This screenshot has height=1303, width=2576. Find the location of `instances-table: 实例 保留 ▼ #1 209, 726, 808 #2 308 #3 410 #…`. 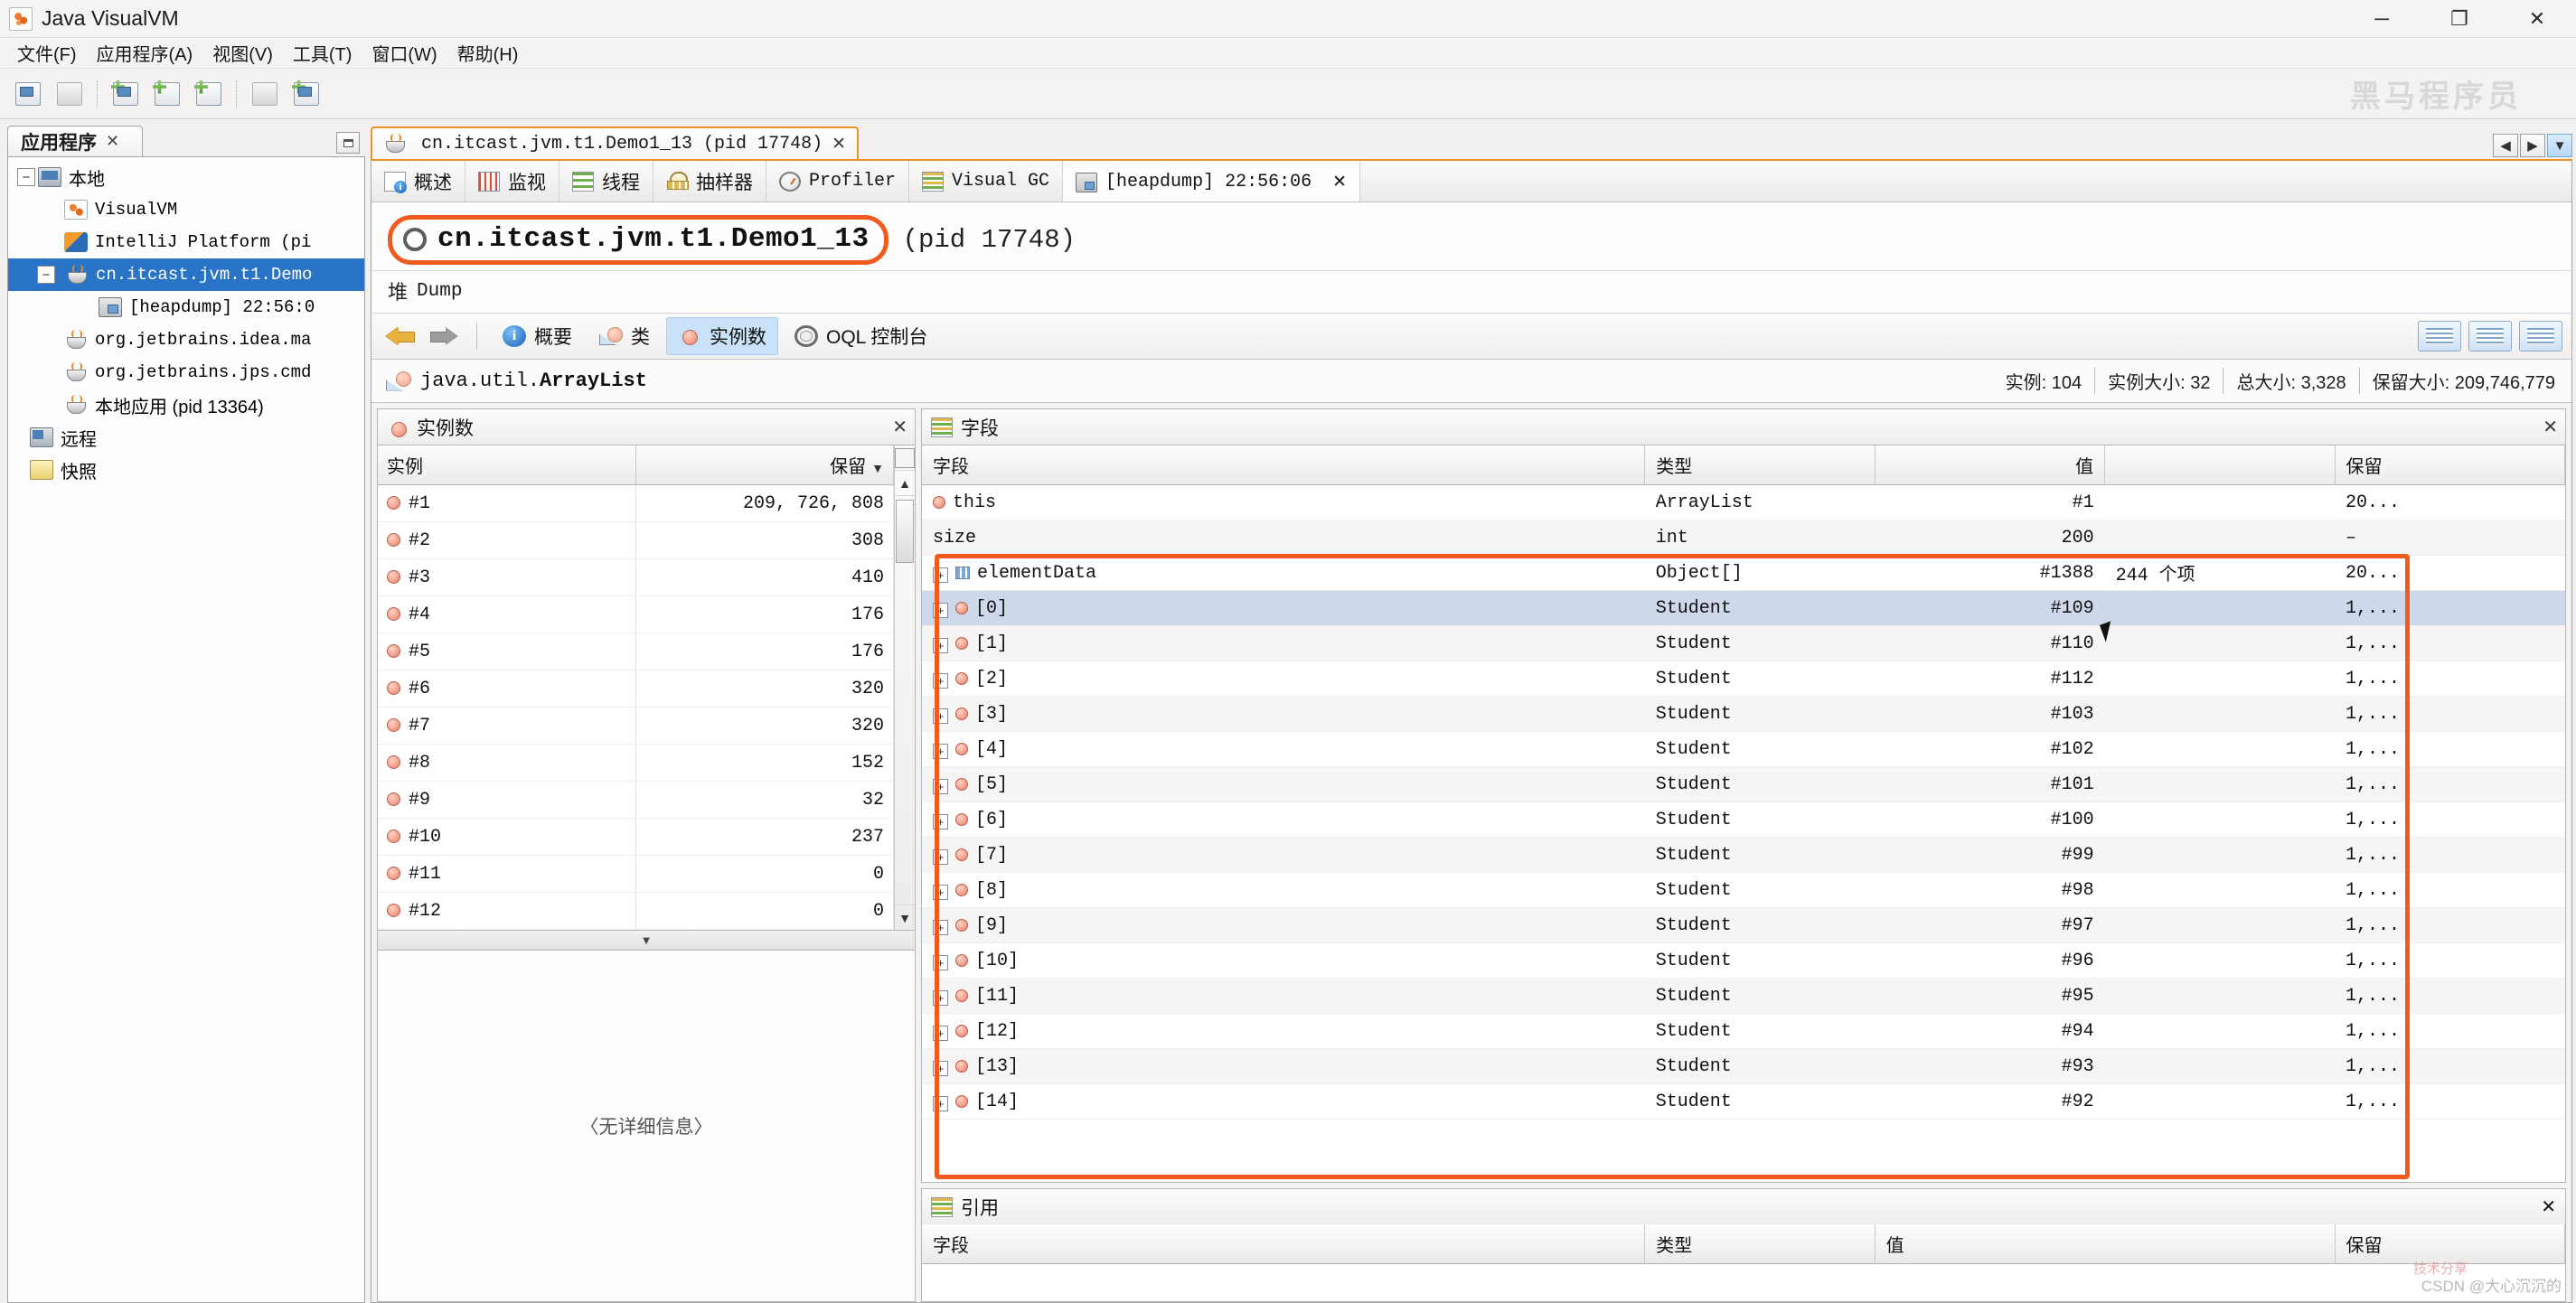

instances-table: 实例 保留 ▼ #1 209, 726, 808 #2 308 #3 410 #… is located at coordinates (637, 687).